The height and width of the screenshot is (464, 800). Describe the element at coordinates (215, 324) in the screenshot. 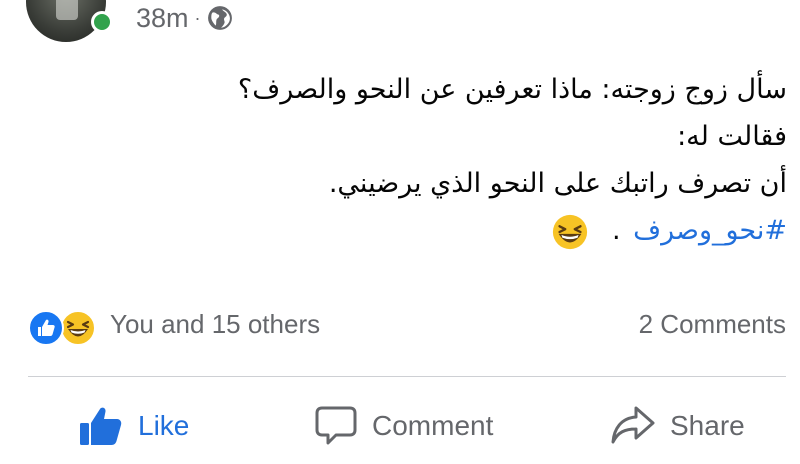

I see `reactions-summary: You and 15 others` at that location.